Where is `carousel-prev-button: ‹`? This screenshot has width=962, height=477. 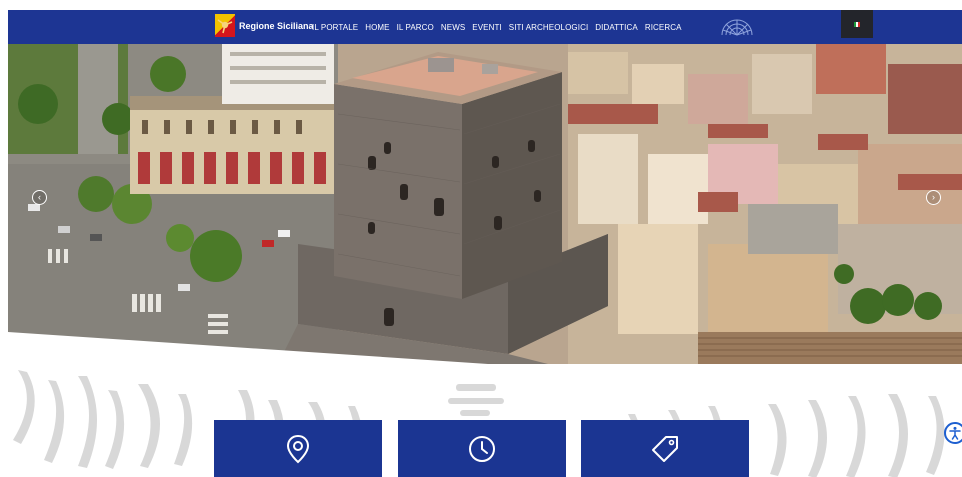 carousel-prev-button: ‹ is located at coordinates (39, 197).